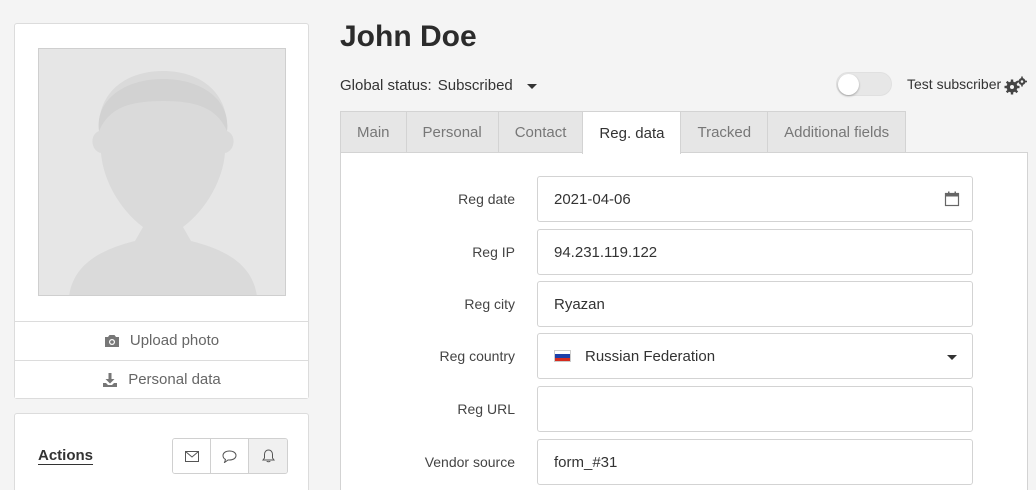  I want to click on send-message-button, so click(230, 456).